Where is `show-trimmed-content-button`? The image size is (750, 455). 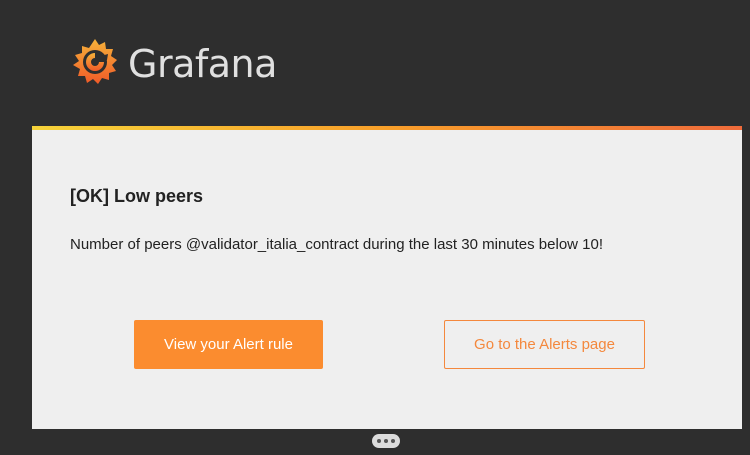
show-trimmed-content-button is located at coordinates (386, 441).